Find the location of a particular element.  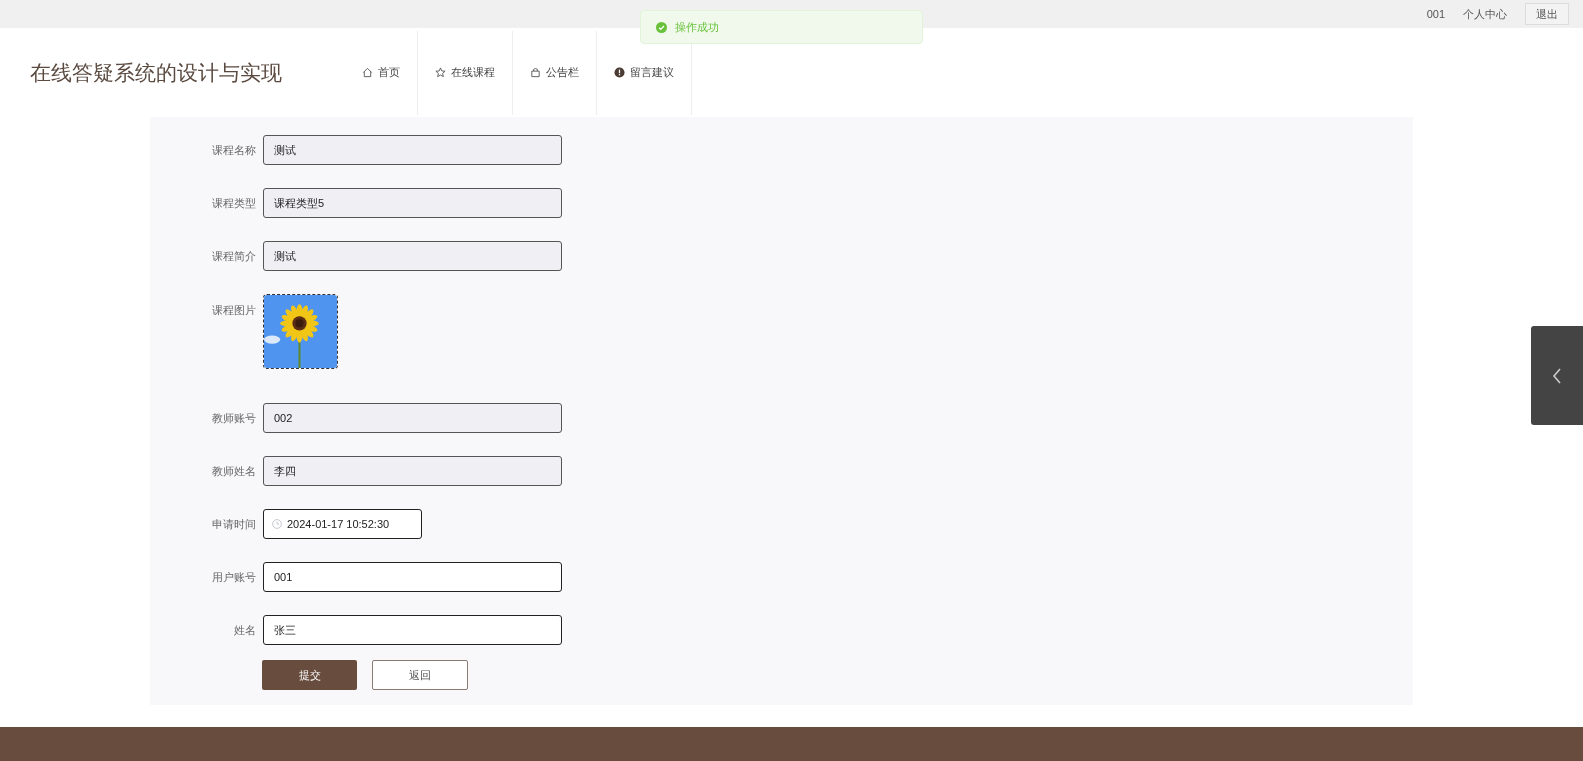

username: 001 is located at coordinates (1435, 14).